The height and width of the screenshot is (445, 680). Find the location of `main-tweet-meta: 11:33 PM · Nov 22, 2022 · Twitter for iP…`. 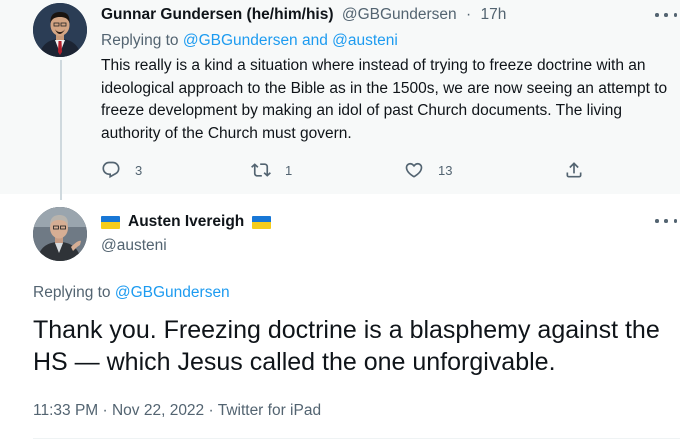

main-tweet-meta: 11:33 PM · Nov 22, 2022 · Twitter for iP… is located at coordinates (177, 411).